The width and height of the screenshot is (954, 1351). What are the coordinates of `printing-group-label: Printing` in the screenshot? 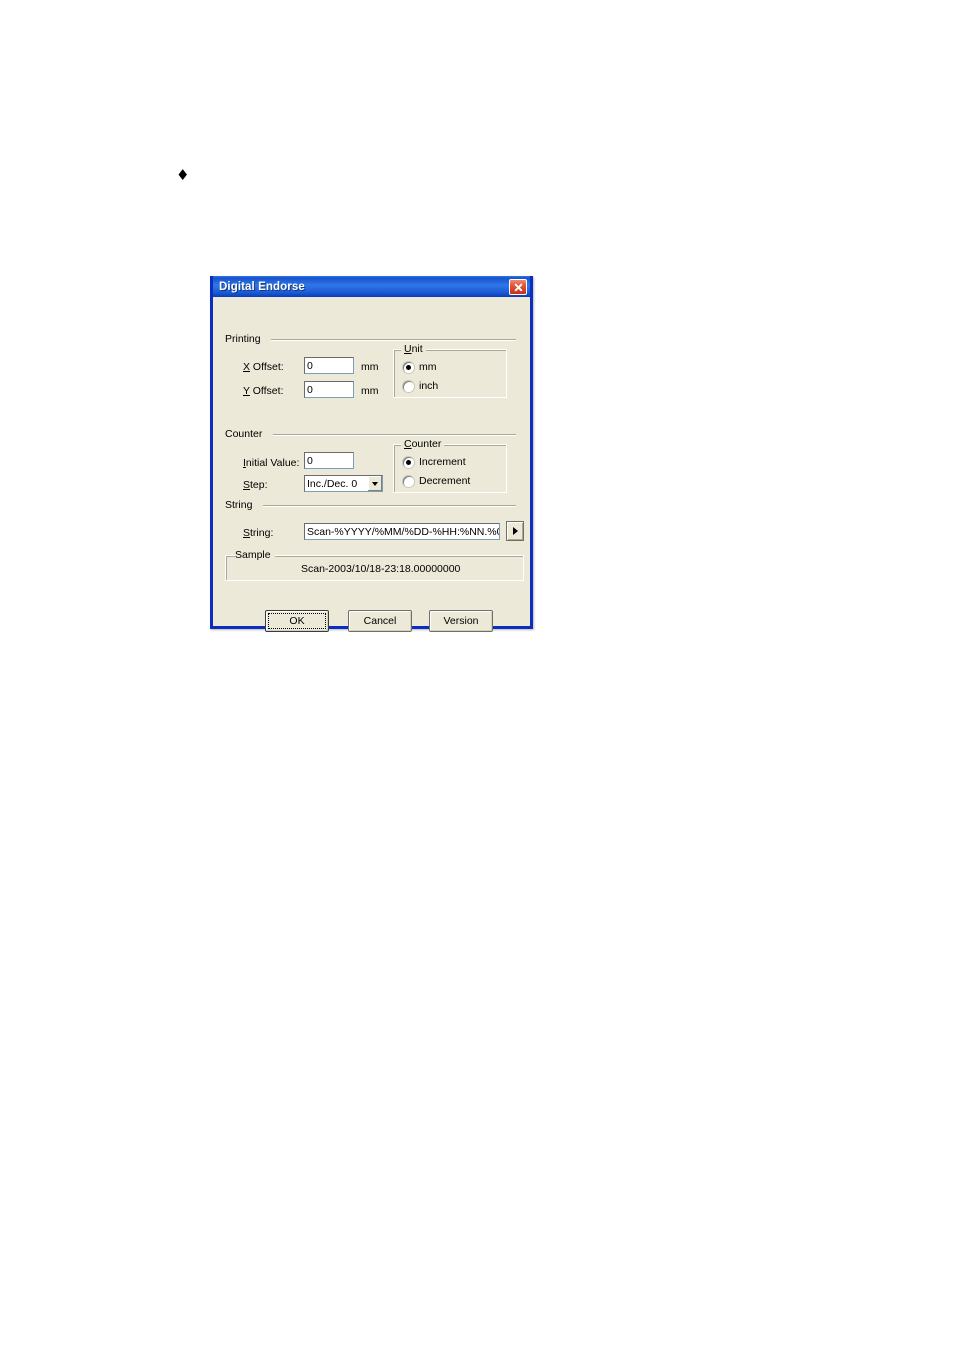 It's located at (245, 339).